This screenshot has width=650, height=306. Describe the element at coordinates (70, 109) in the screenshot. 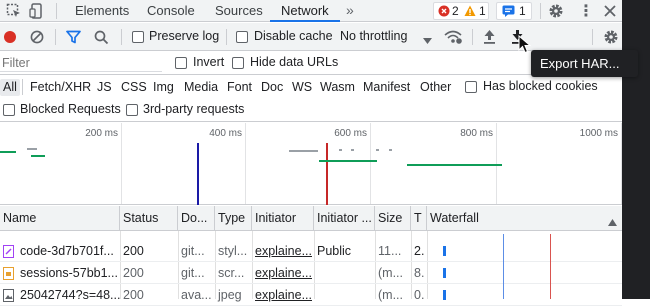

I see `blocked-requests-label: Blocked Requests` at that location.